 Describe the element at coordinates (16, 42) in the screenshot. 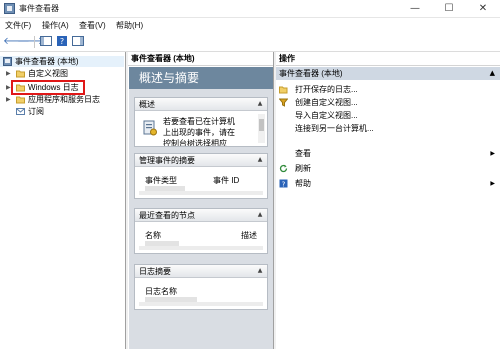

I see `back-button: 🡐` at that location.